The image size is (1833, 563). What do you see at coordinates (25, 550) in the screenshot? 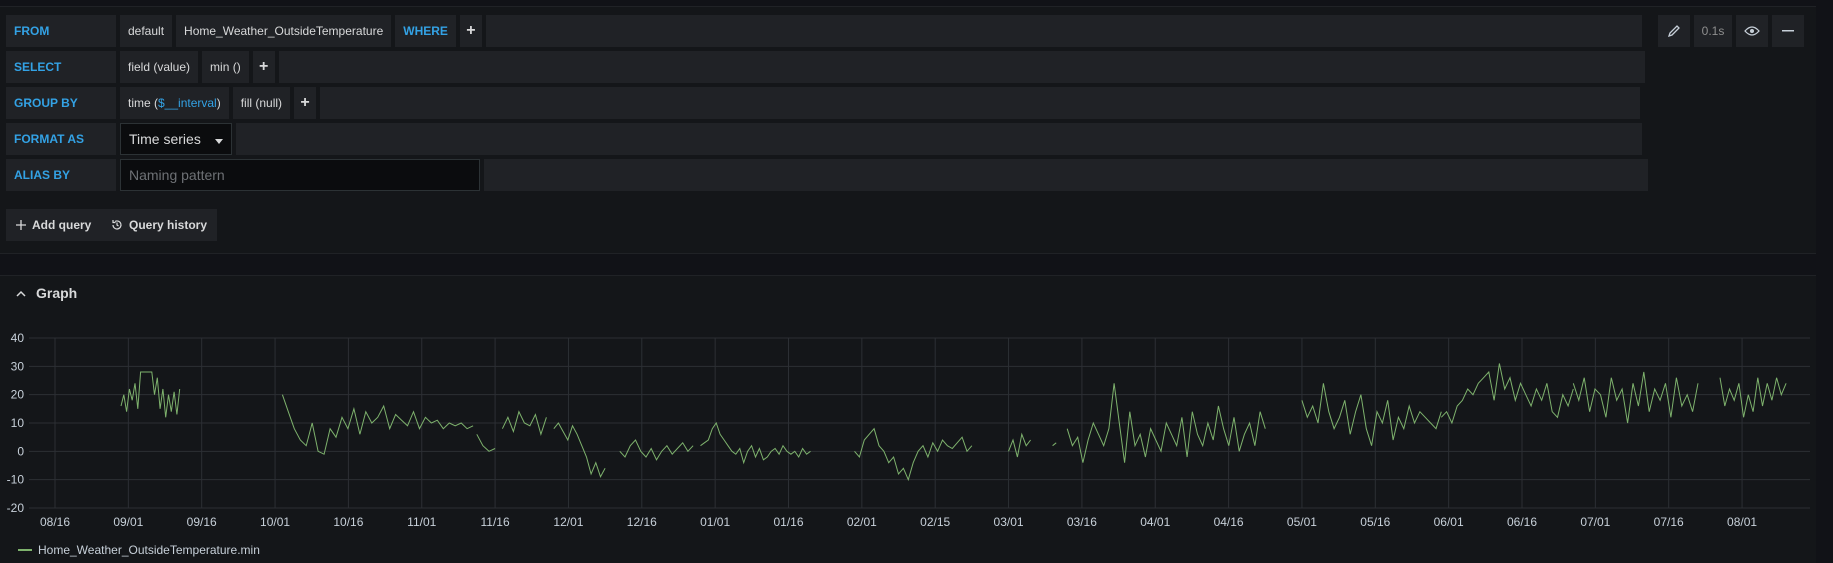
I see `legend-swatch` at bounding box center [25, 550].